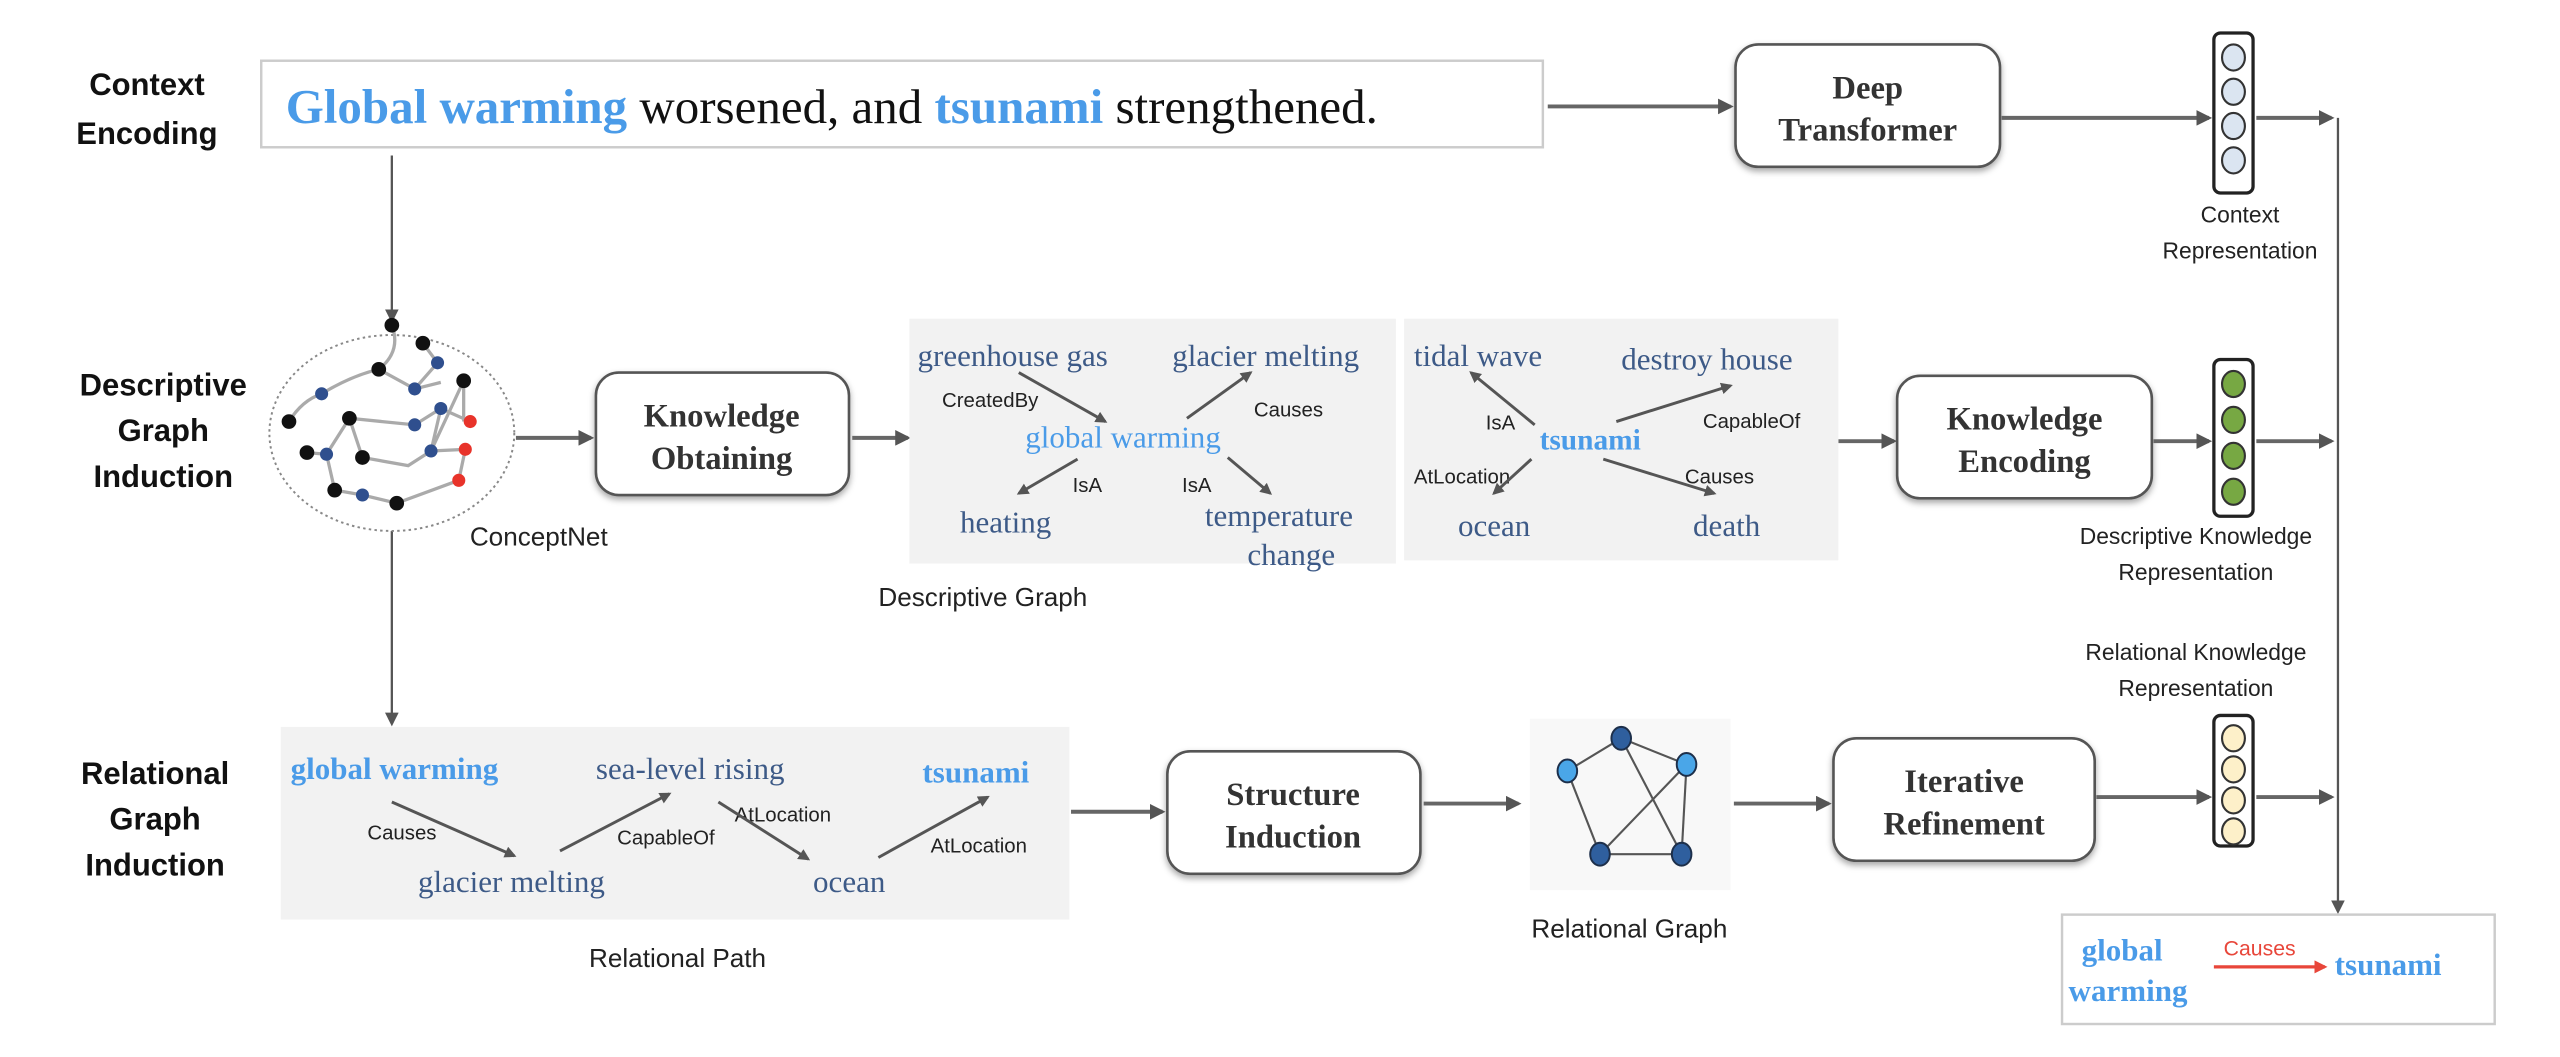 This screenshot has height=1057, width=2560. I want to click on svg-text: Context, so click(146, 84).